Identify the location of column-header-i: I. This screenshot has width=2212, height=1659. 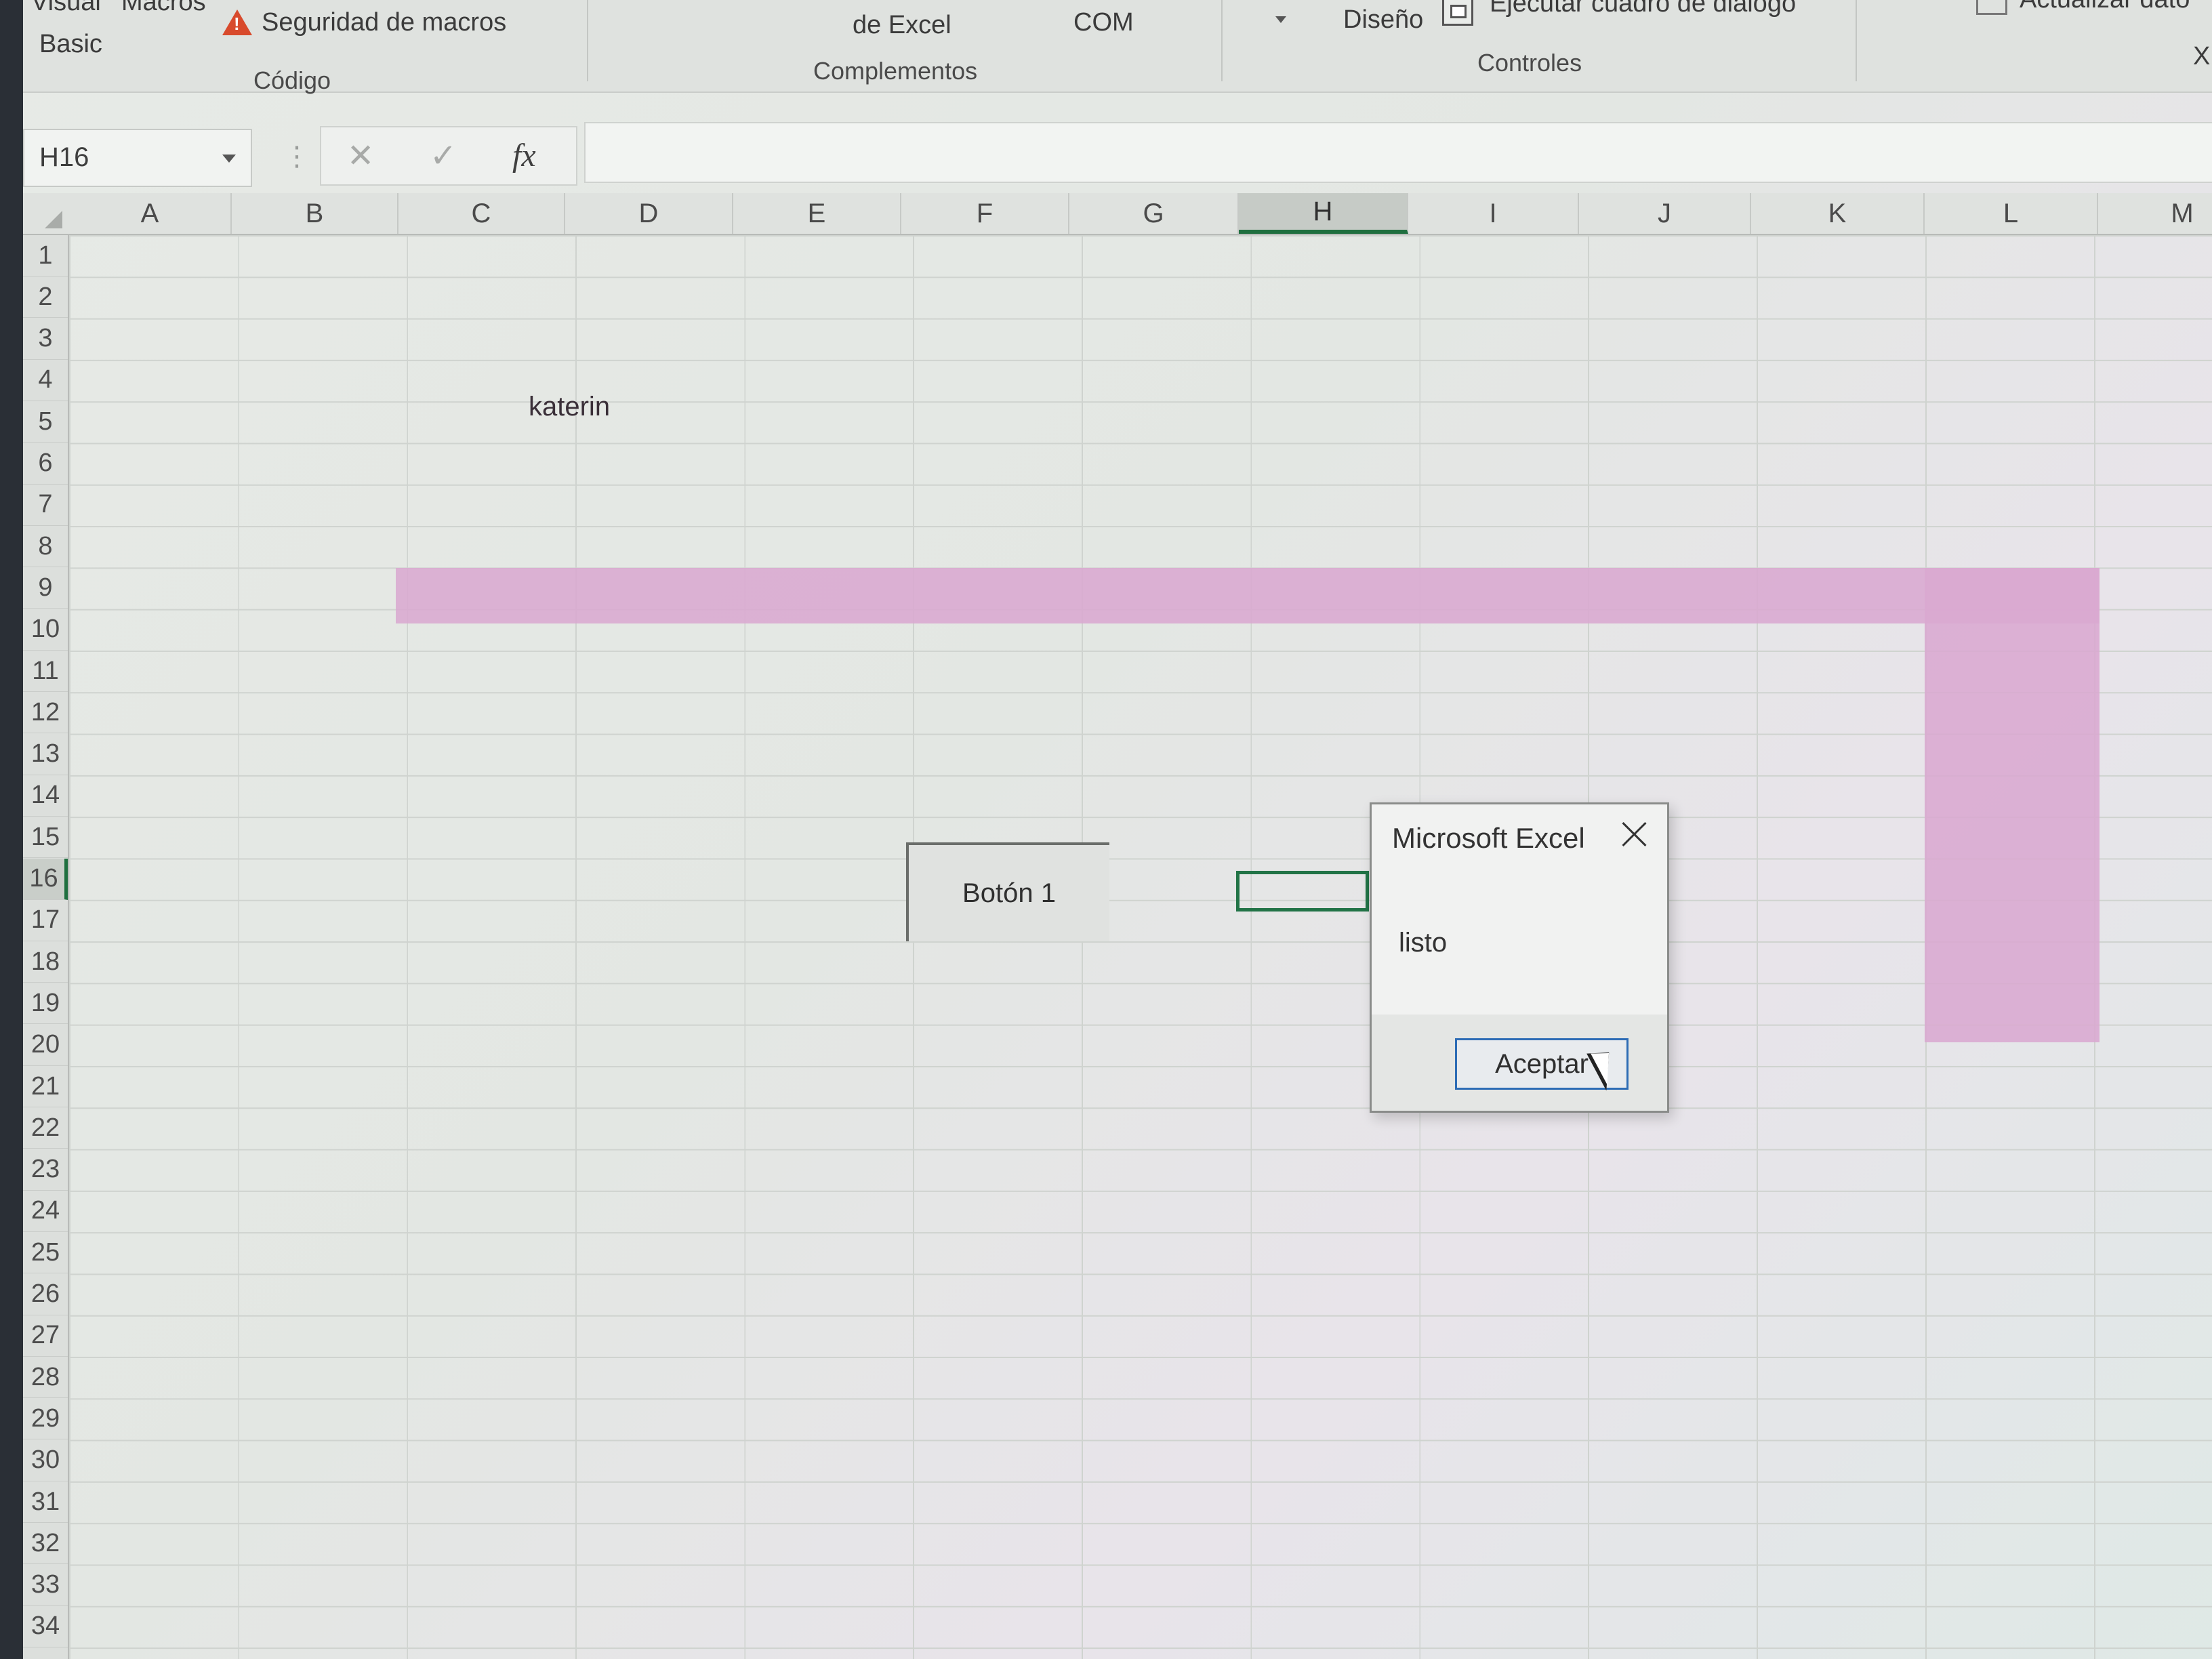
(1493, 213).